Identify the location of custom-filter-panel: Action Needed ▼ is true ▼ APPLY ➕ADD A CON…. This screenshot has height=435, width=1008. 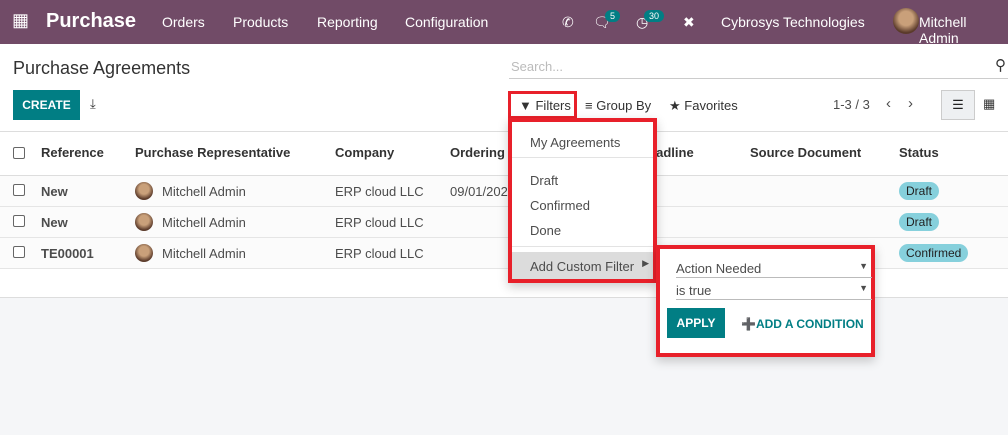
(765, 301).